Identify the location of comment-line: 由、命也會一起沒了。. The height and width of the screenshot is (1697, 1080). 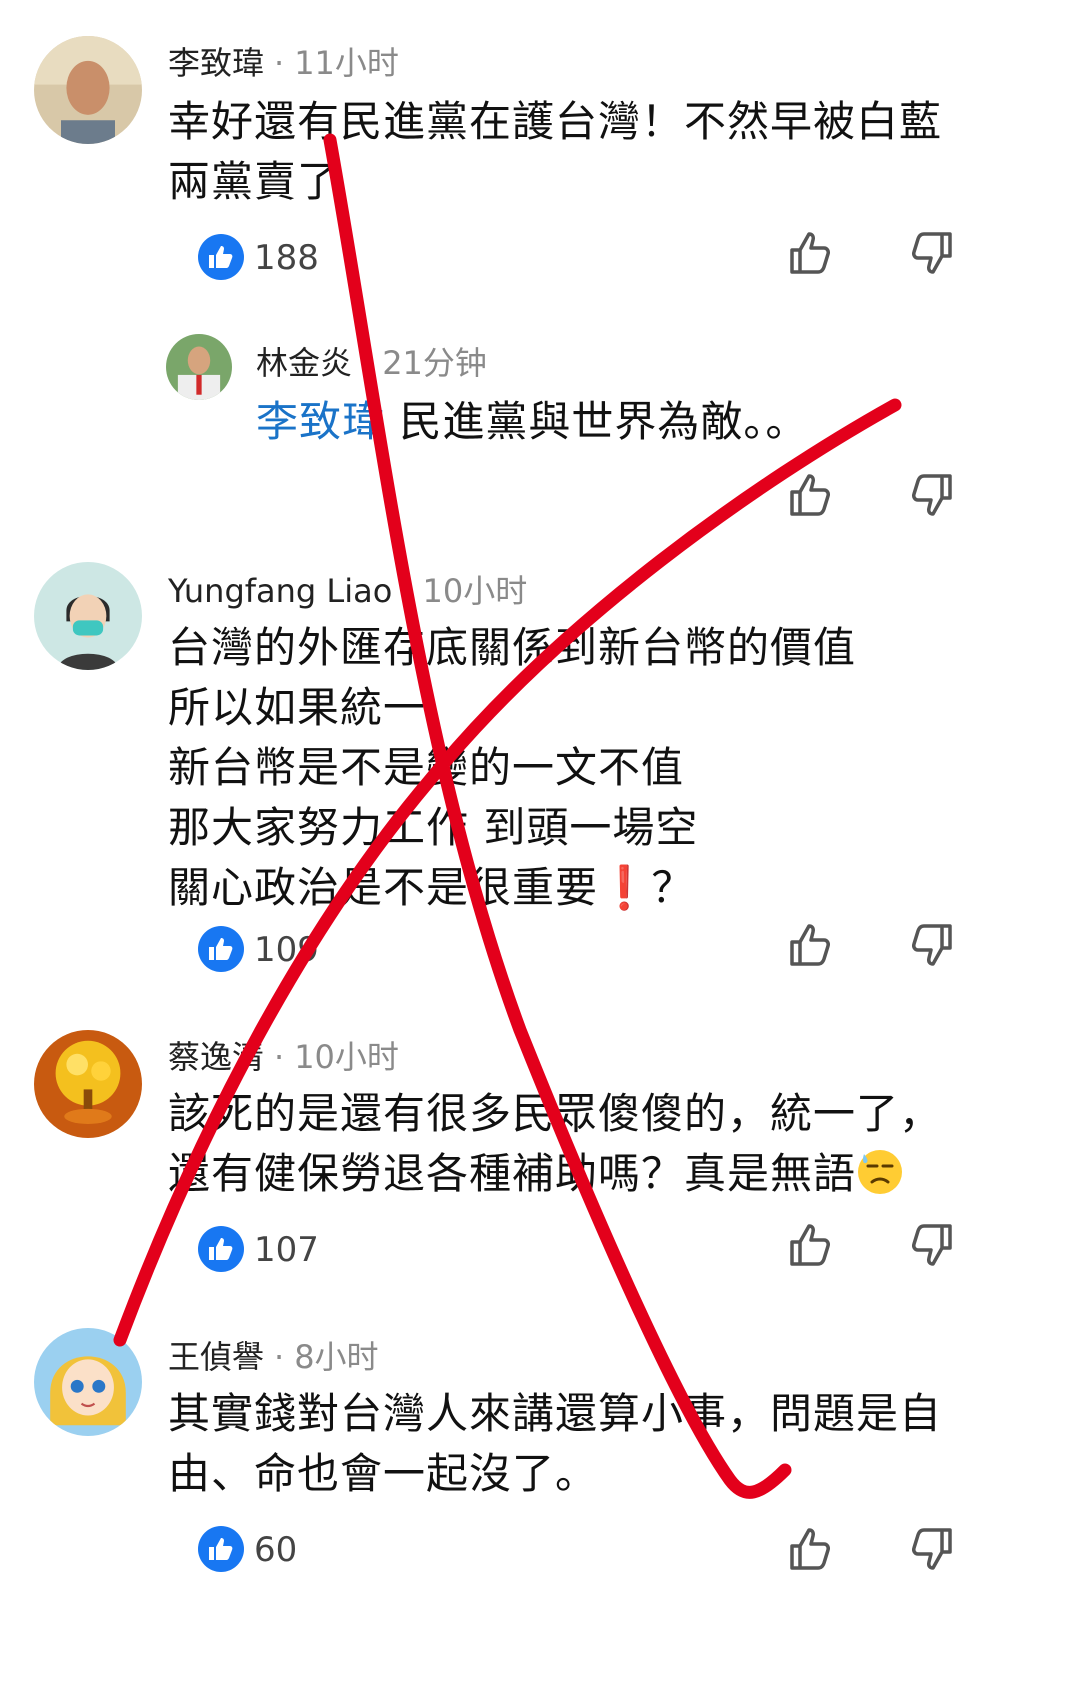
(383, 1473).